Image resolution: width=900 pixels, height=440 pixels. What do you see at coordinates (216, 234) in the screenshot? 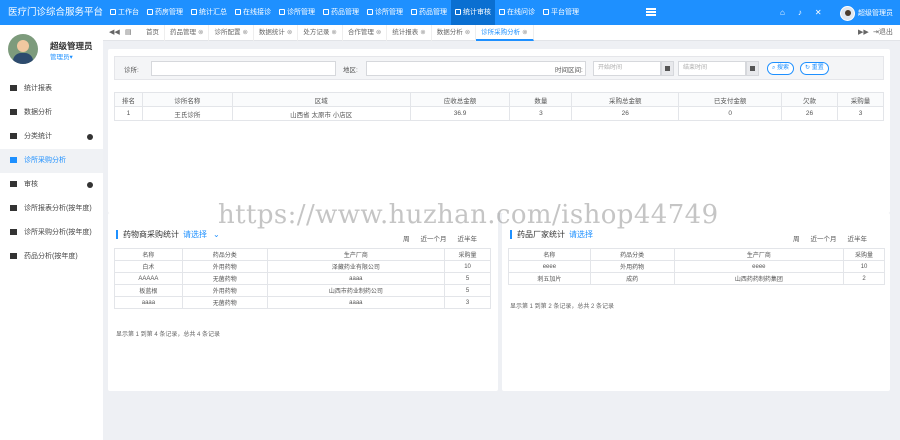
I see `chevron-down-icon: ⌄` at bounding box center [216, 234].